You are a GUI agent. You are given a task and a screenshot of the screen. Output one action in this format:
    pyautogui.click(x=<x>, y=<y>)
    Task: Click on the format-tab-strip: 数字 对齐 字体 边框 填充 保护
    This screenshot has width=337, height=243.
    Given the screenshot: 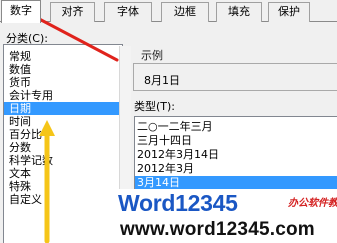 What is the action you would take?
    pyautogui.click(x=168, y=11)
    